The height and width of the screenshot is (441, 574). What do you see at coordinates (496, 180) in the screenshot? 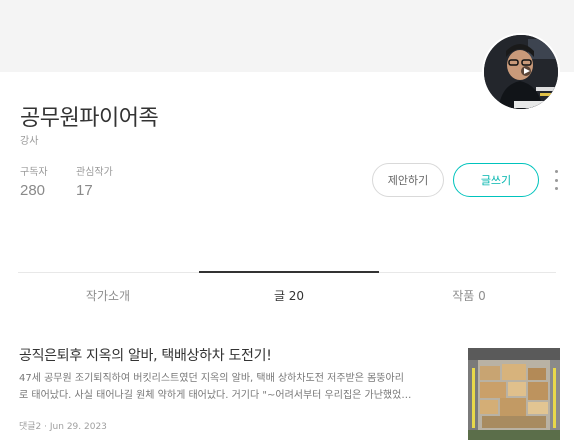
I see `write-button: 글쓰기` at bounding box center [496, 180].